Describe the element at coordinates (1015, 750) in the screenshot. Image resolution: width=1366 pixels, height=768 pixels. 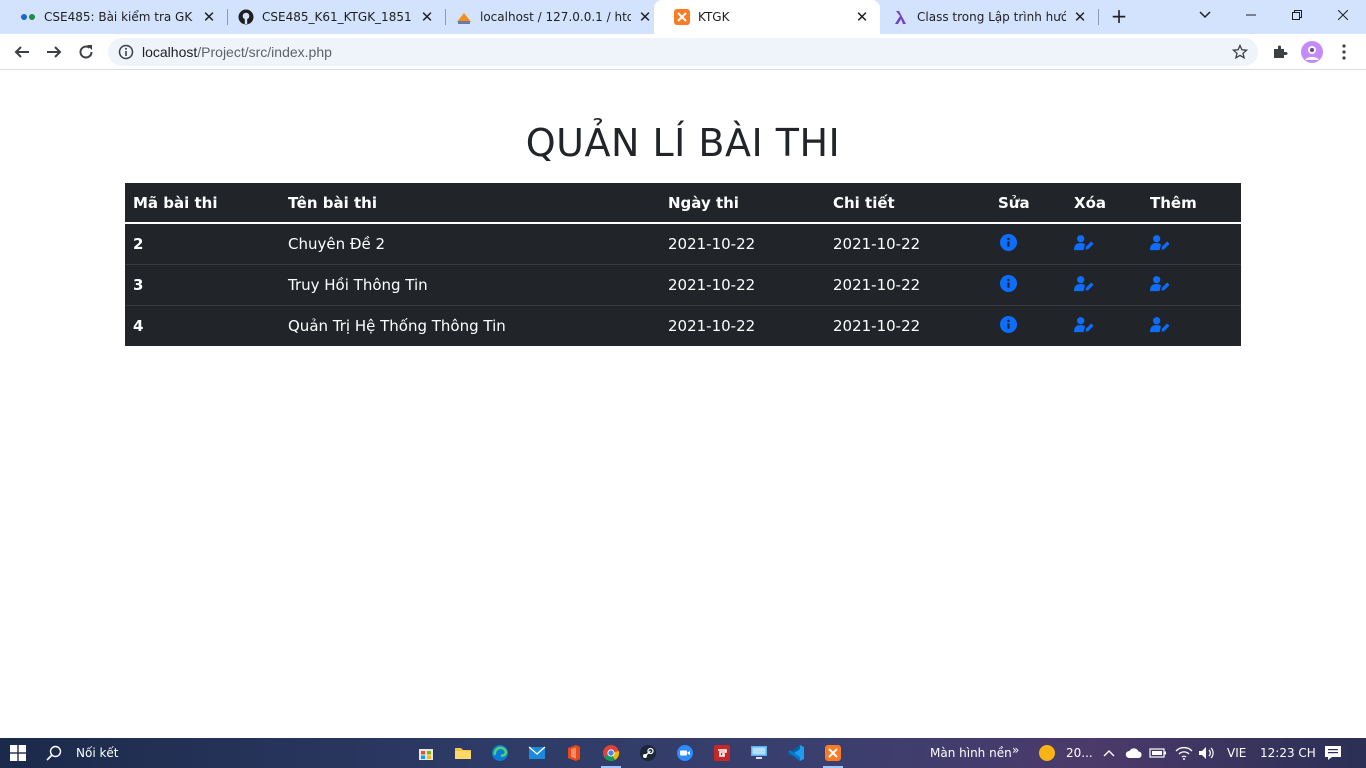
I see `toolbar-chevron-icon: »` at that location.